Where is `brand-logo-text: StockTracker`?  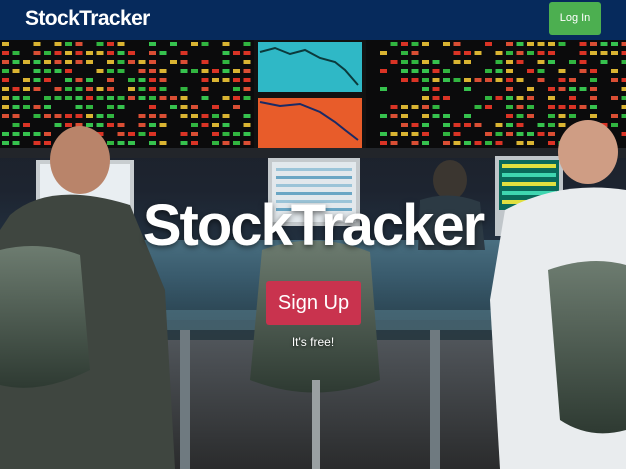 brand-logo-text: StockTracker is located at coordinates (87, 19).